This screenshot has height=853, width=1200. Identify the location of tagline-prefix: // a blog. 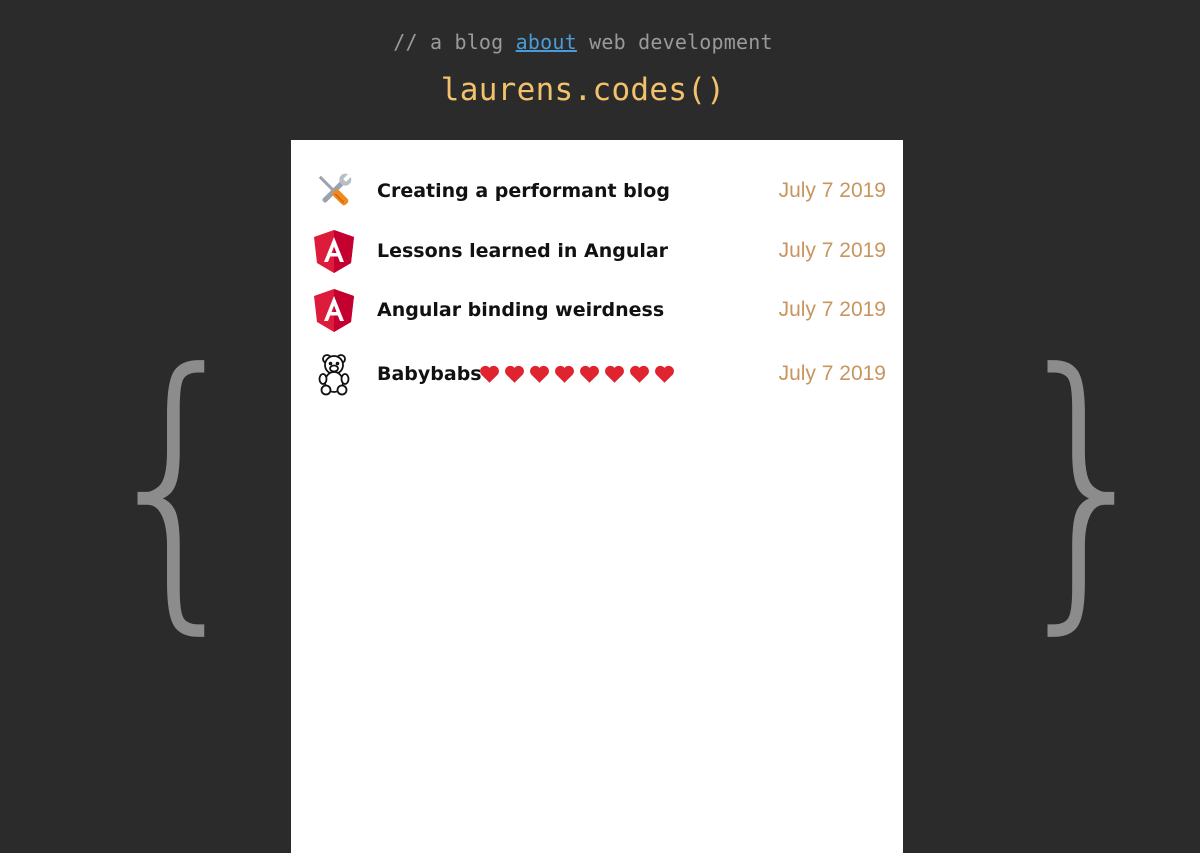
(454, 42).